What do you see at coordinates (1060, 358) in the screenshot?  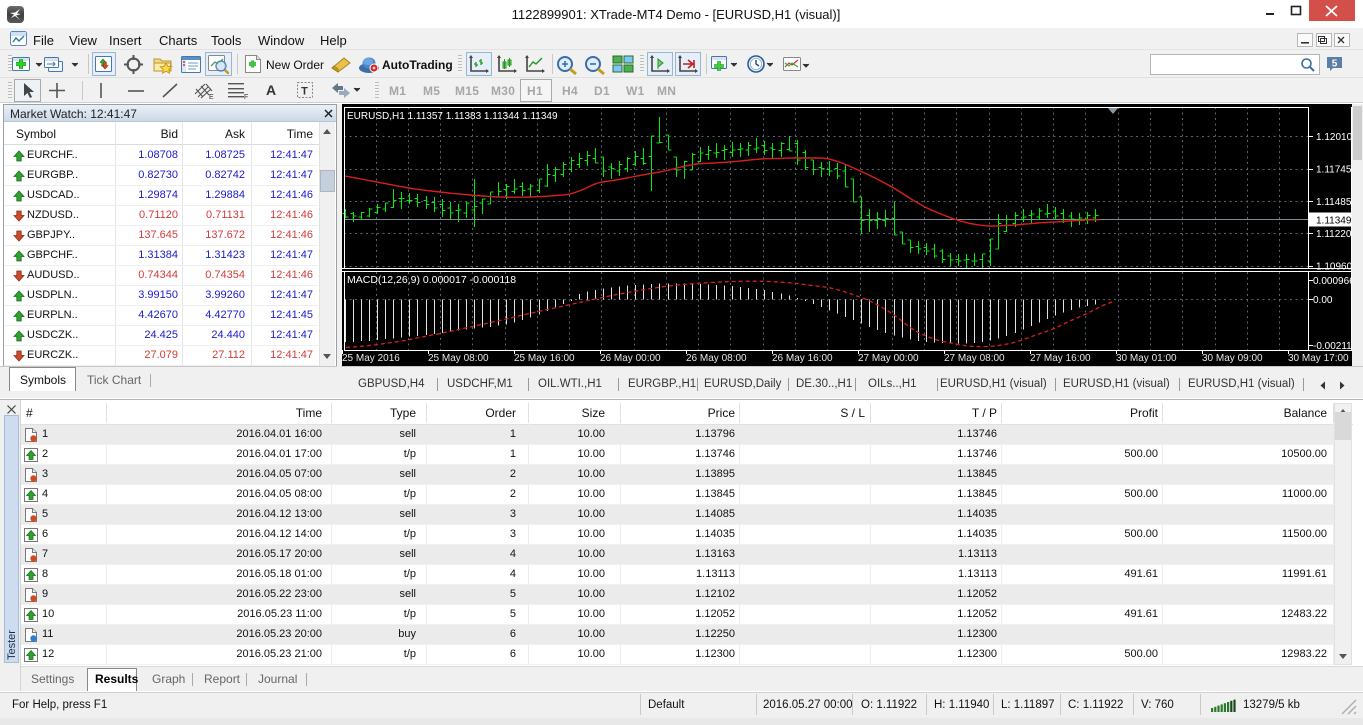 I see `svg-text: 27 May 16:00` at bounding box center [1060, 358].